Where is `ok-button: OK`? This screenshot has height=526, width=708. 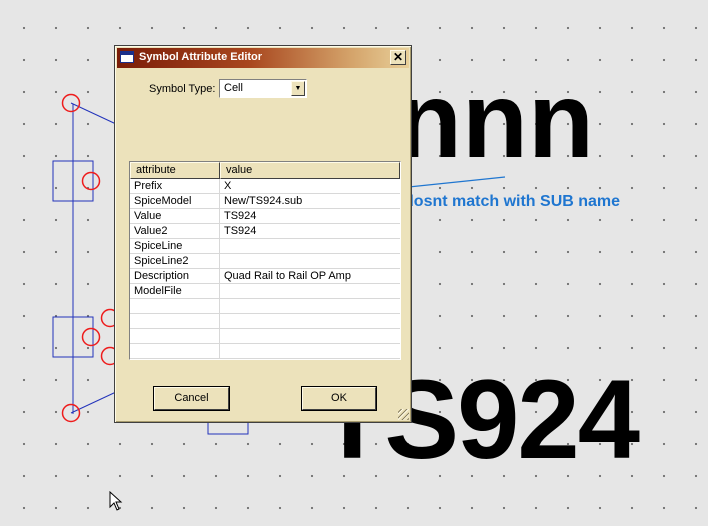 ok-button: OK is located at coordinates (339, 398).